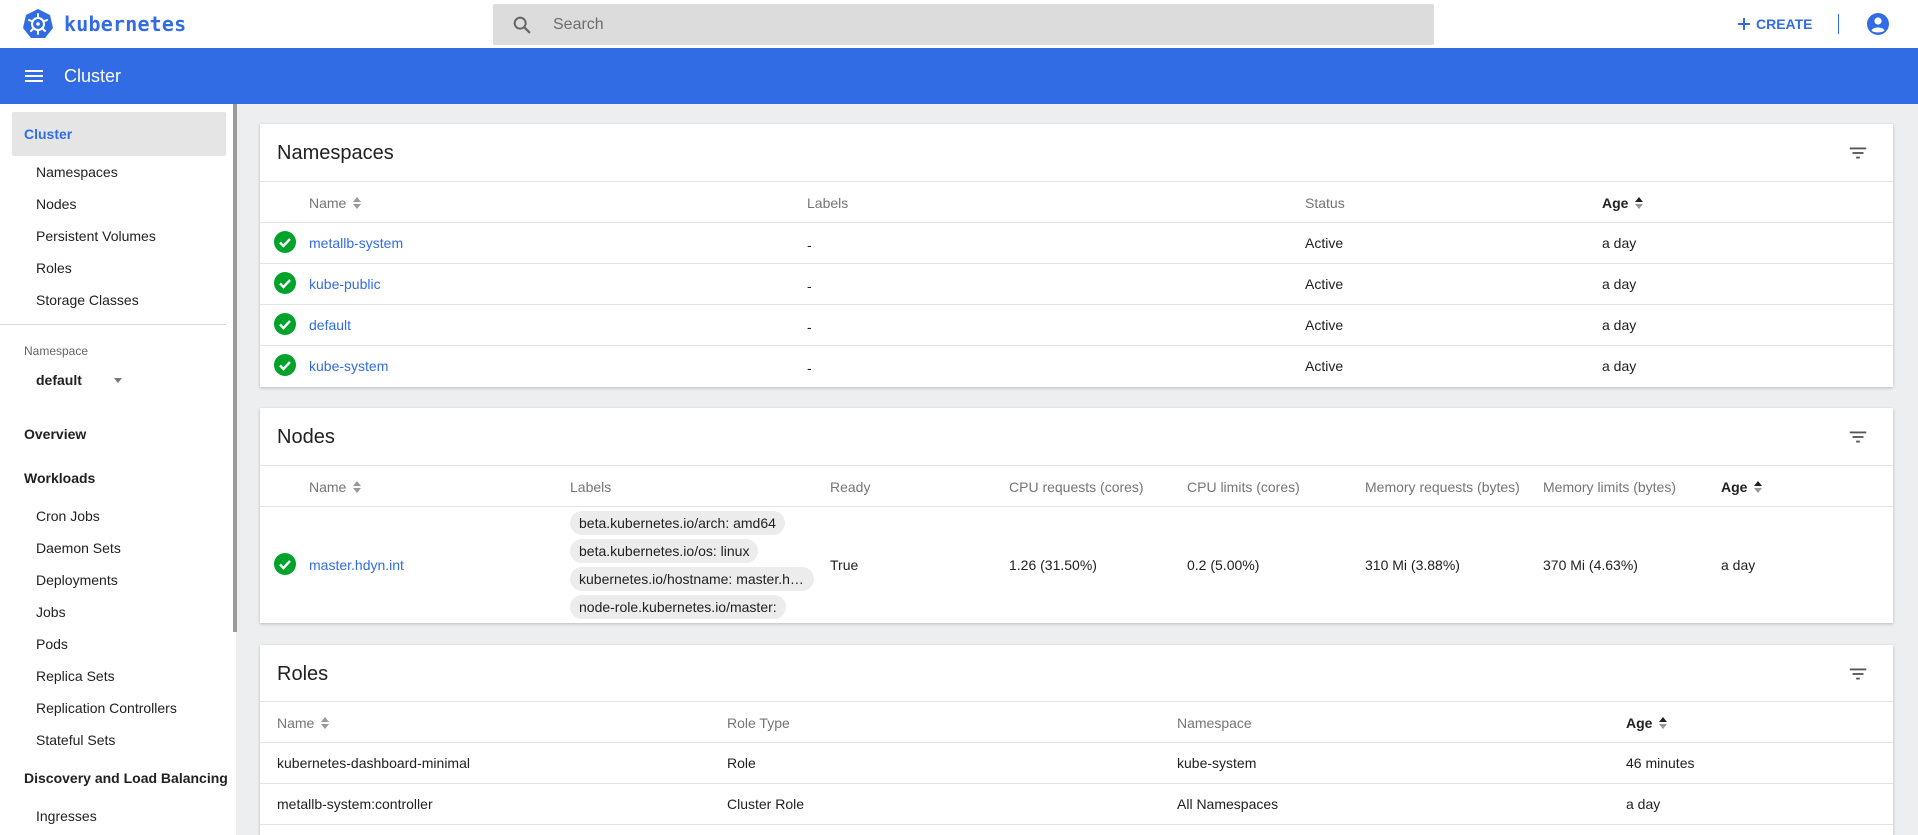 Image resolution: width=1918 pixels, height=835 pixels. I want to click on namespace-select: default, so click(79, 380).